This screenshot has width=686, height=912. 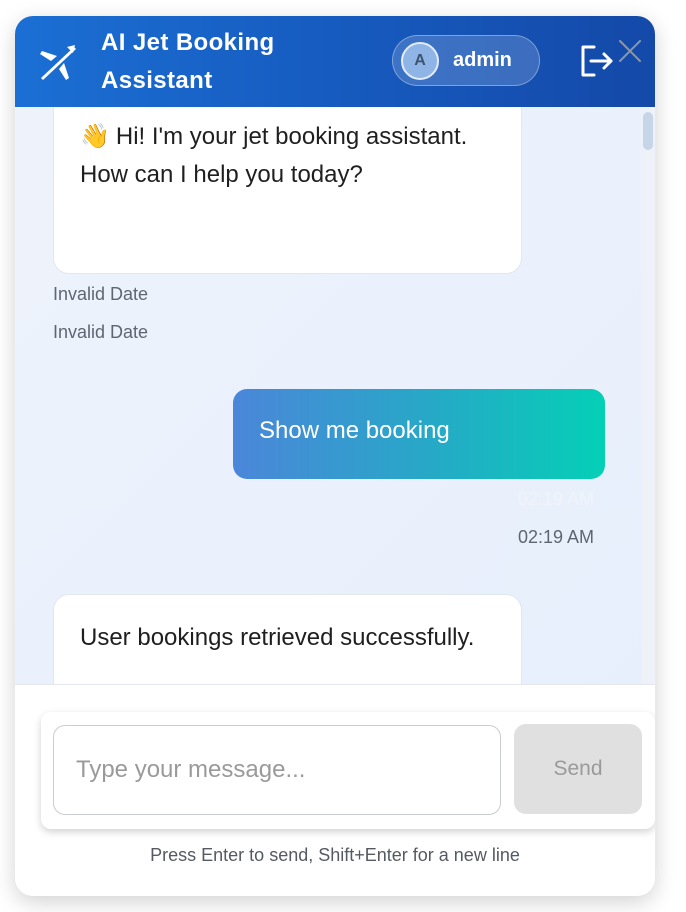 What do you see at coordinates (597, 61) in the screenshot?
I see `logout-icon` at bounding box center [597, 61].